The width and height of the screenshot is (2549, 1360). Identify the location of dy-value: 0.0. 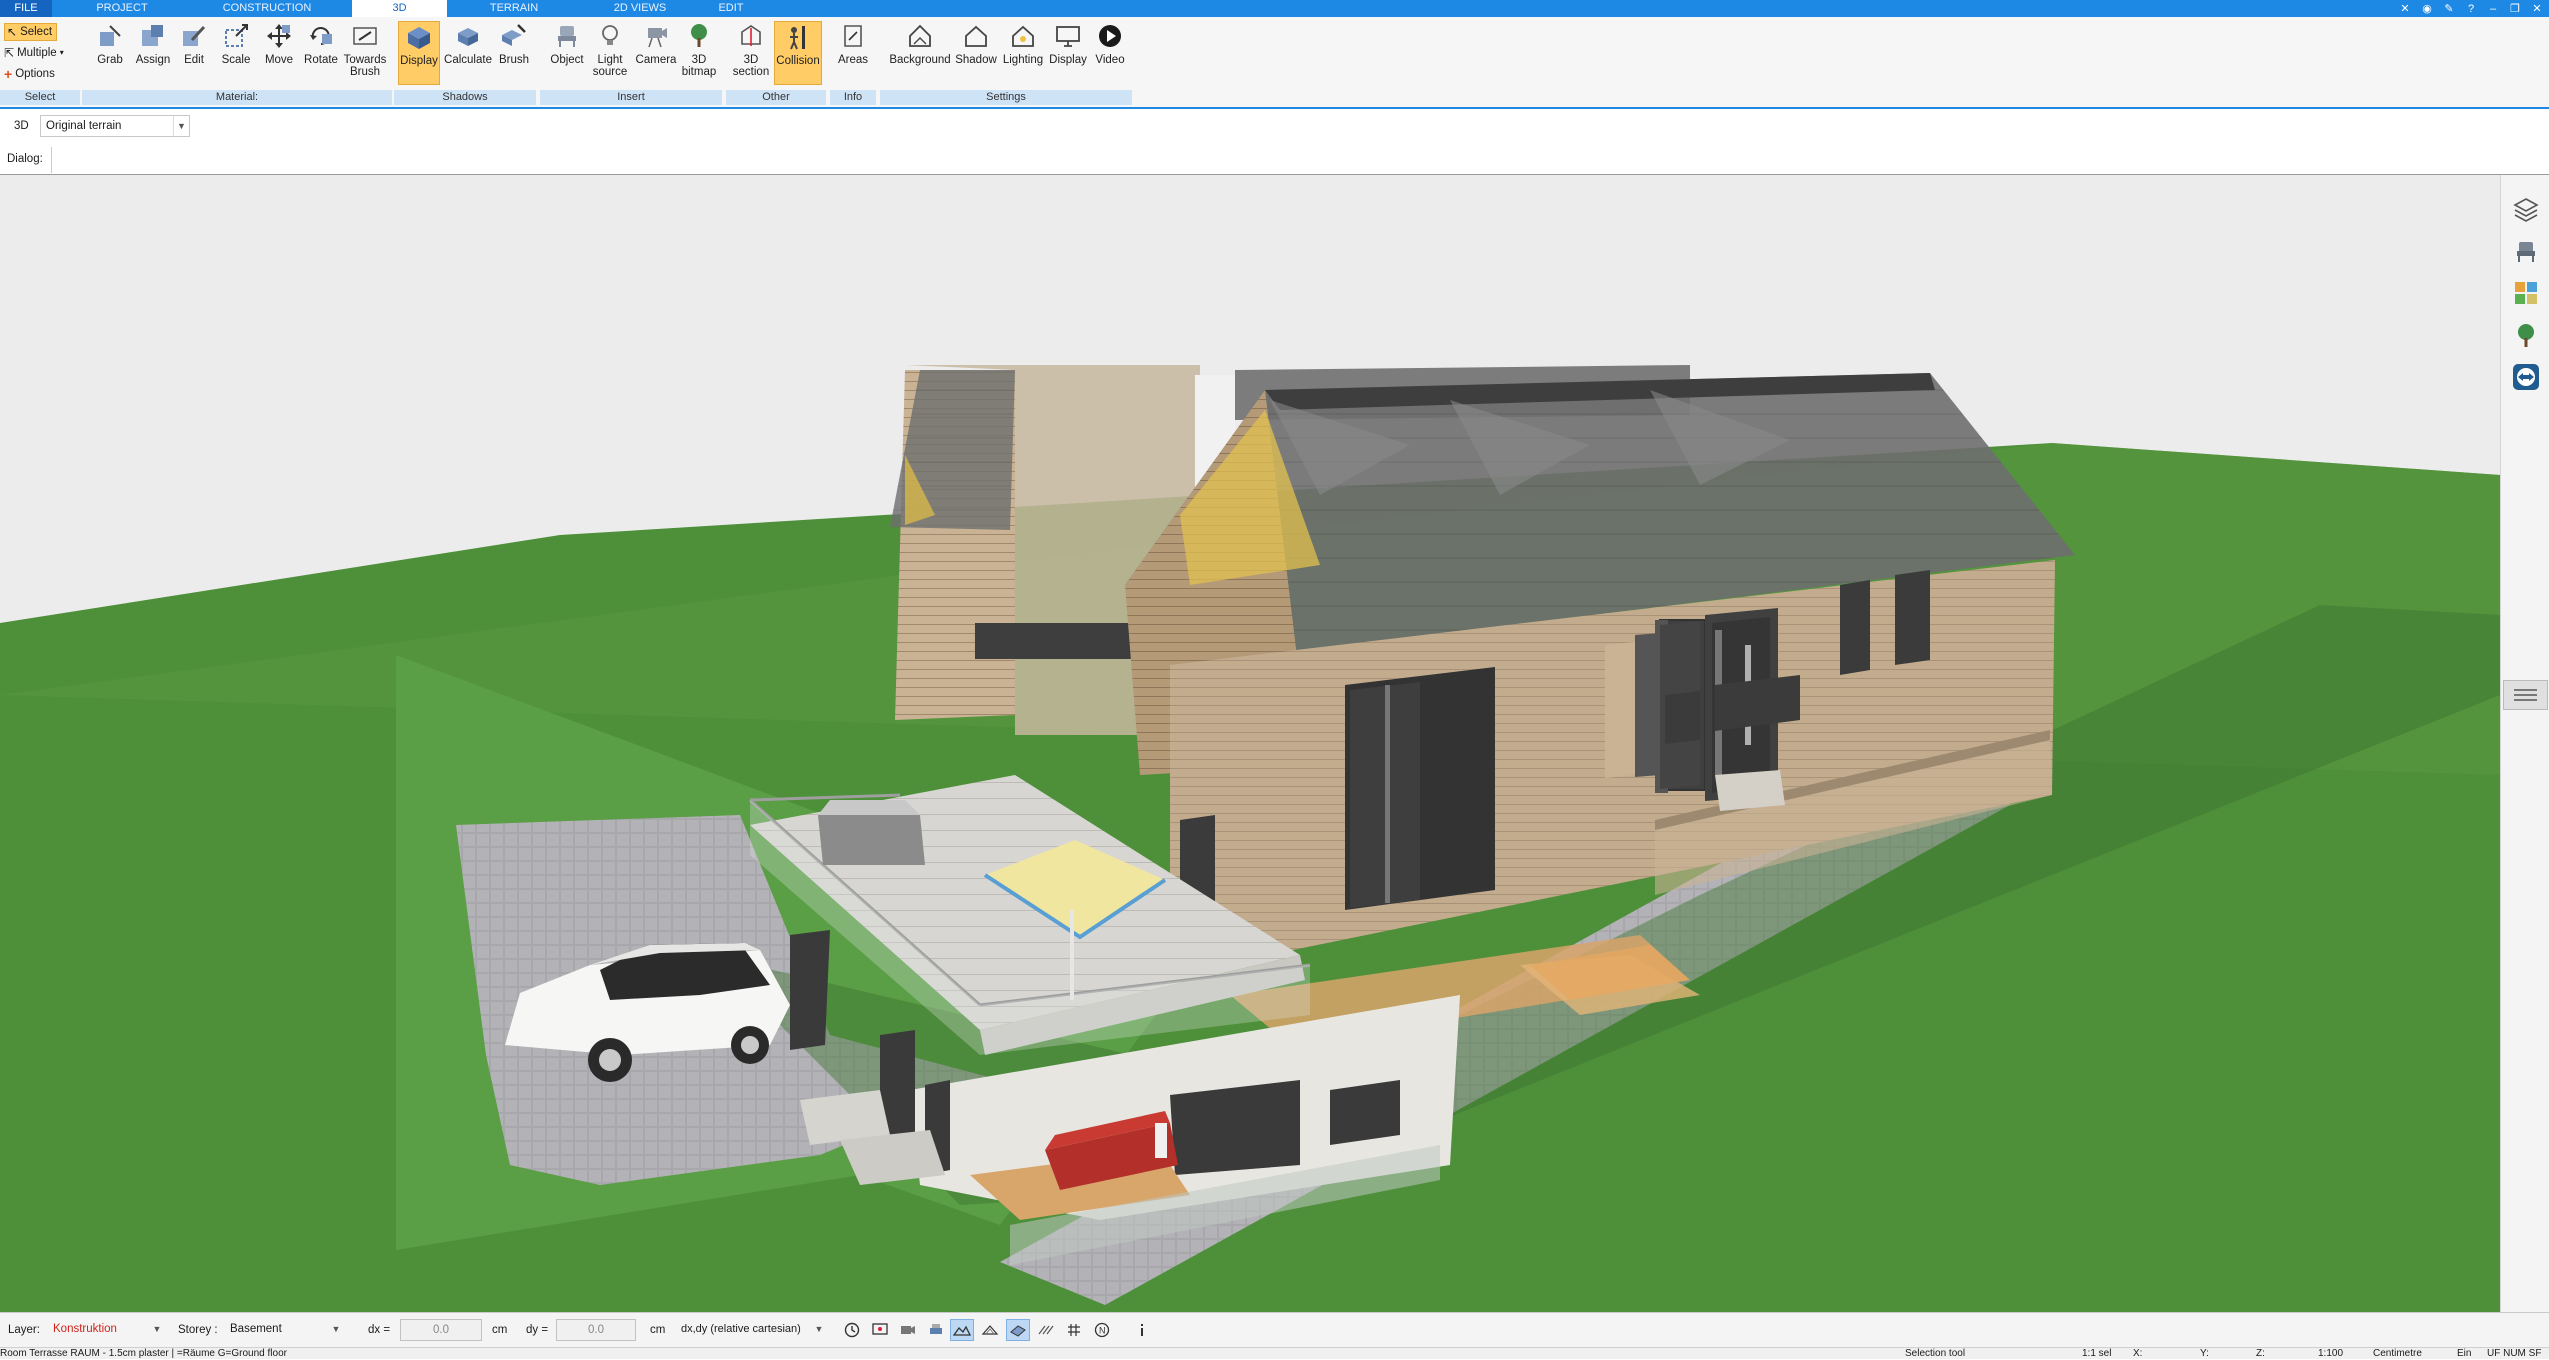
(596, 1330).